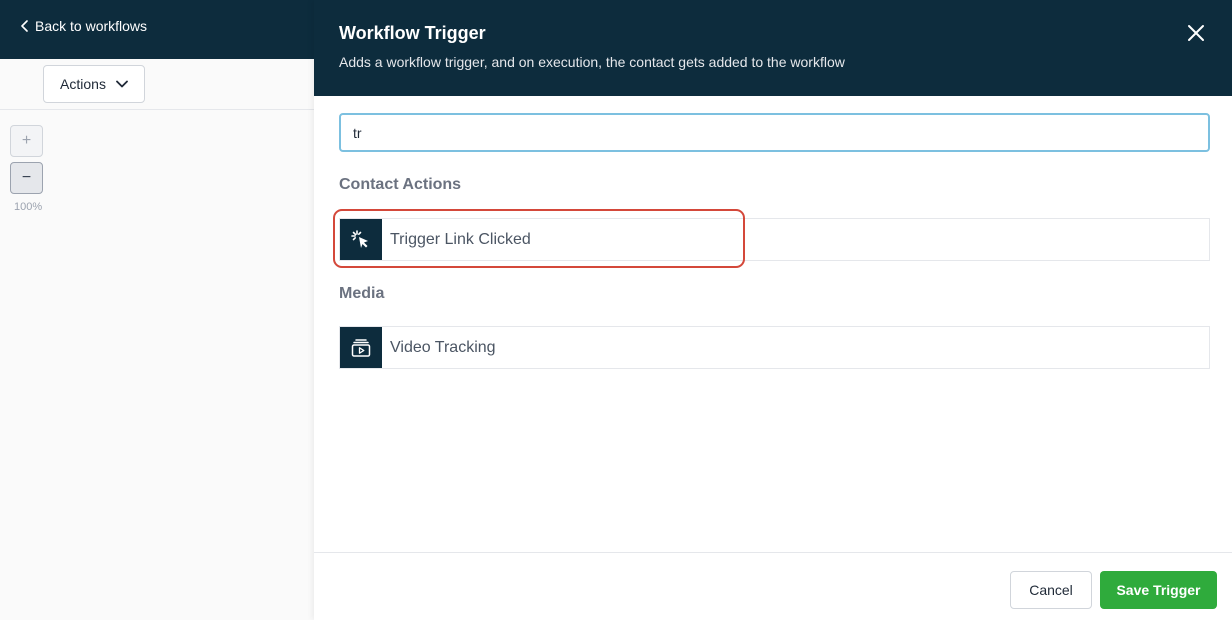 The image size is (1232, 620). What do you see at coordinates (122, 84) in the screenshot?
I see `chevron-down-icon` at bounding box center [122, 84].